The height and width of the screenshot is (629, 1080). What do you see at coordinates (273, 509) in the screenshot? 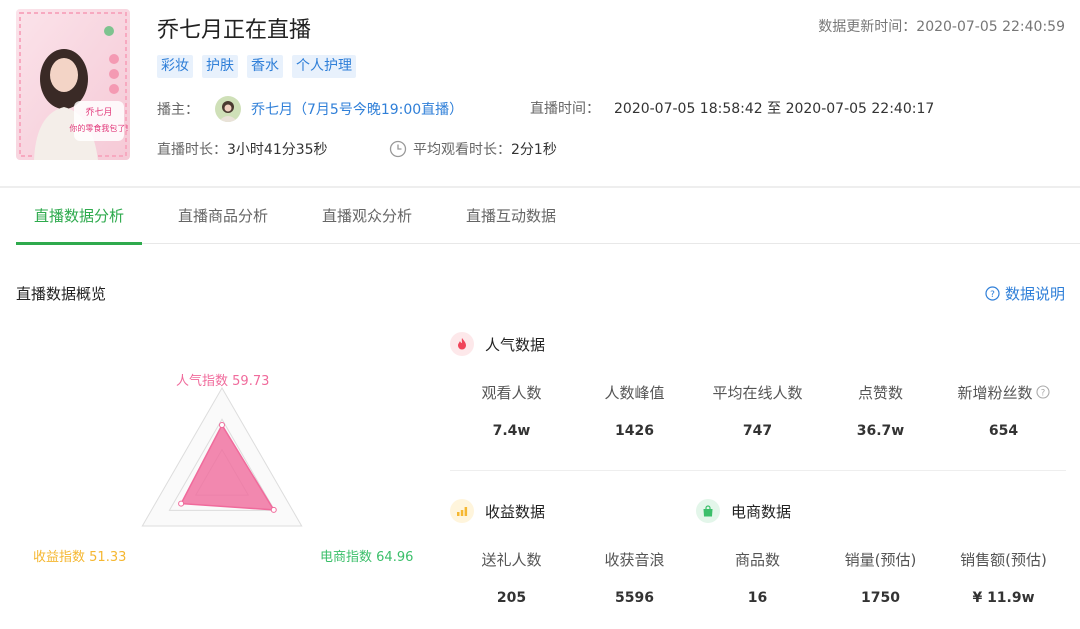
I see `radar-point-commerce` at bounding box center [273, 509].